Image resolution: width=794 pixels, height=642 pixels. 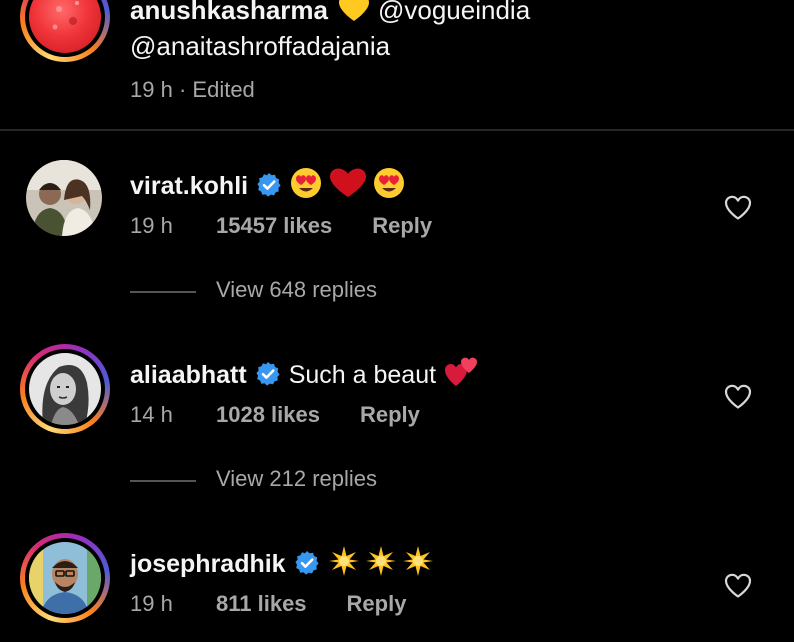 I want to click on yellow-heart-icon, so click(x=354, y=14).